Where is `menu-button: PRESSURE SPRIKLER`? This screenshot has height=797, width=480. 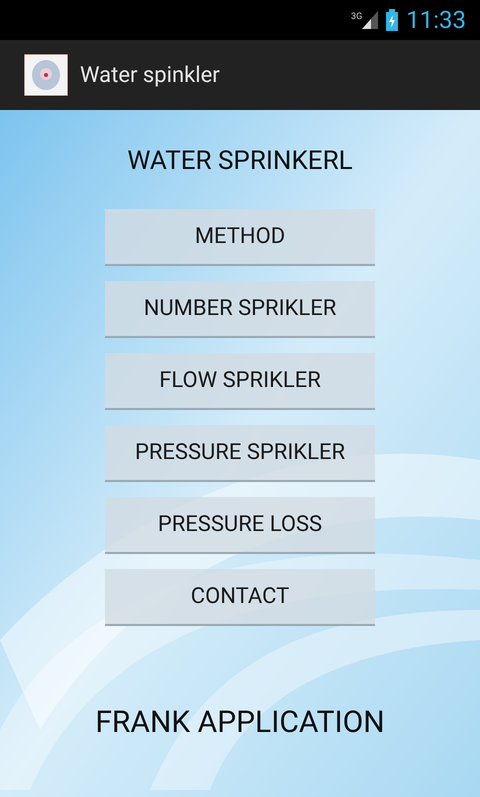
menu-button: PRESSURE SPRIKLER is located at coordinates (240, 453).